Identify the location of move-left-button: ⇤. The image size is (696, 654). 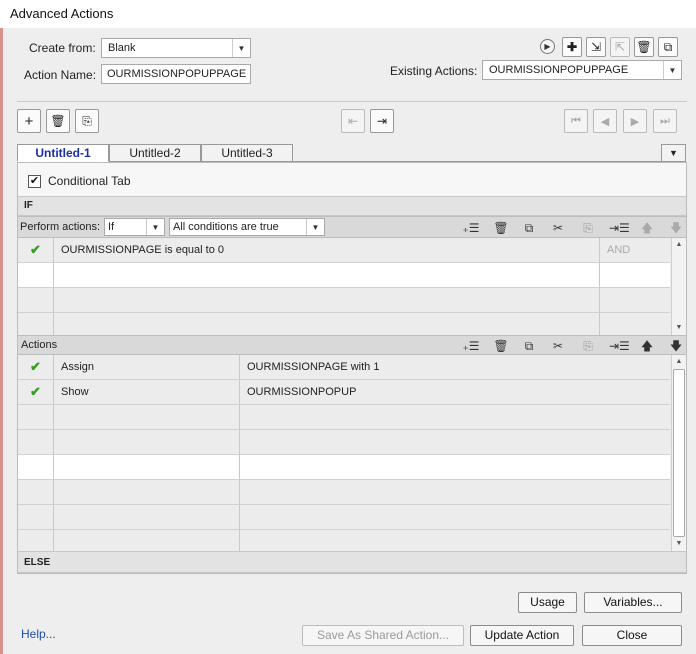
(353, 121).